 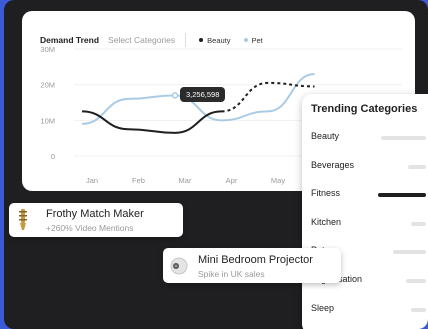 What do you see at coordinates (231, 274) in the screenshot?
I see `product-sub: Spike in UK sales` at bounding box center [231, 274].